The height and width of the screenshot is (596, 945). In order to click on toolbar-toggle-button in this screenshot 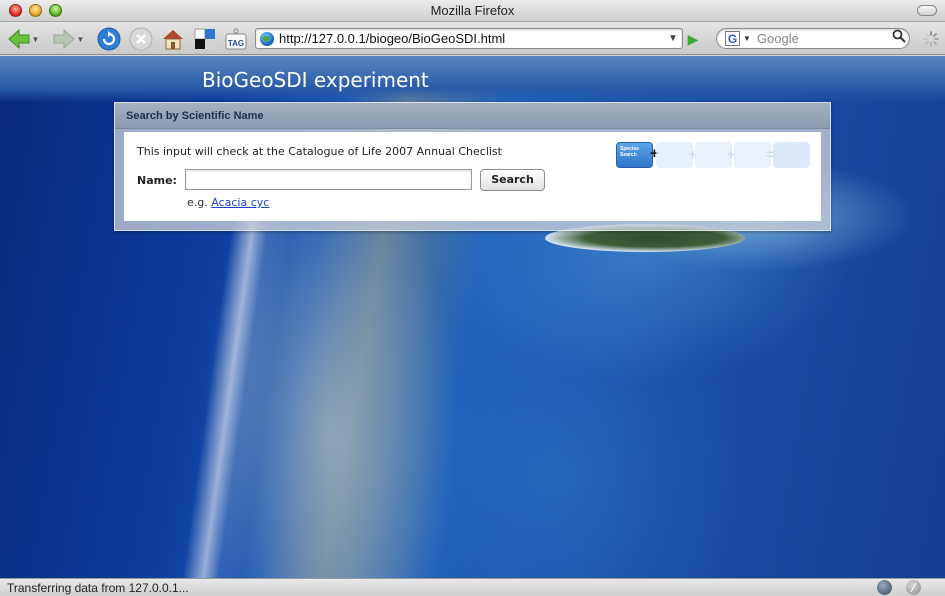, I will do `click(927, 10)`.